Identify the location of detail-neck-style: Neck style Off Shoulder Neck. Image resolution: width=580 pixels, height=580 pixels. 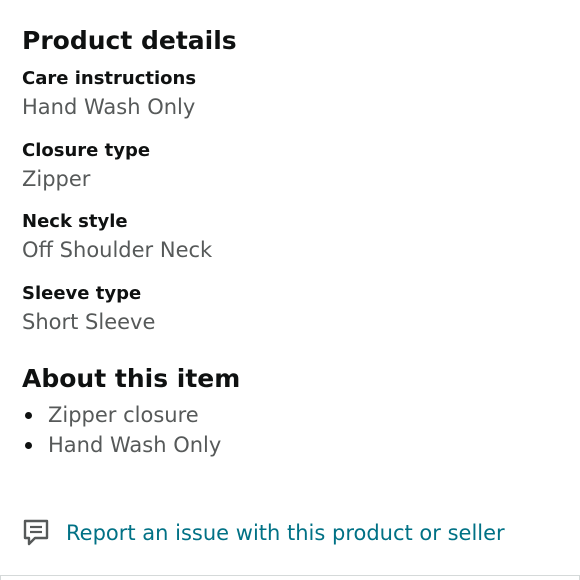
(117, 237).